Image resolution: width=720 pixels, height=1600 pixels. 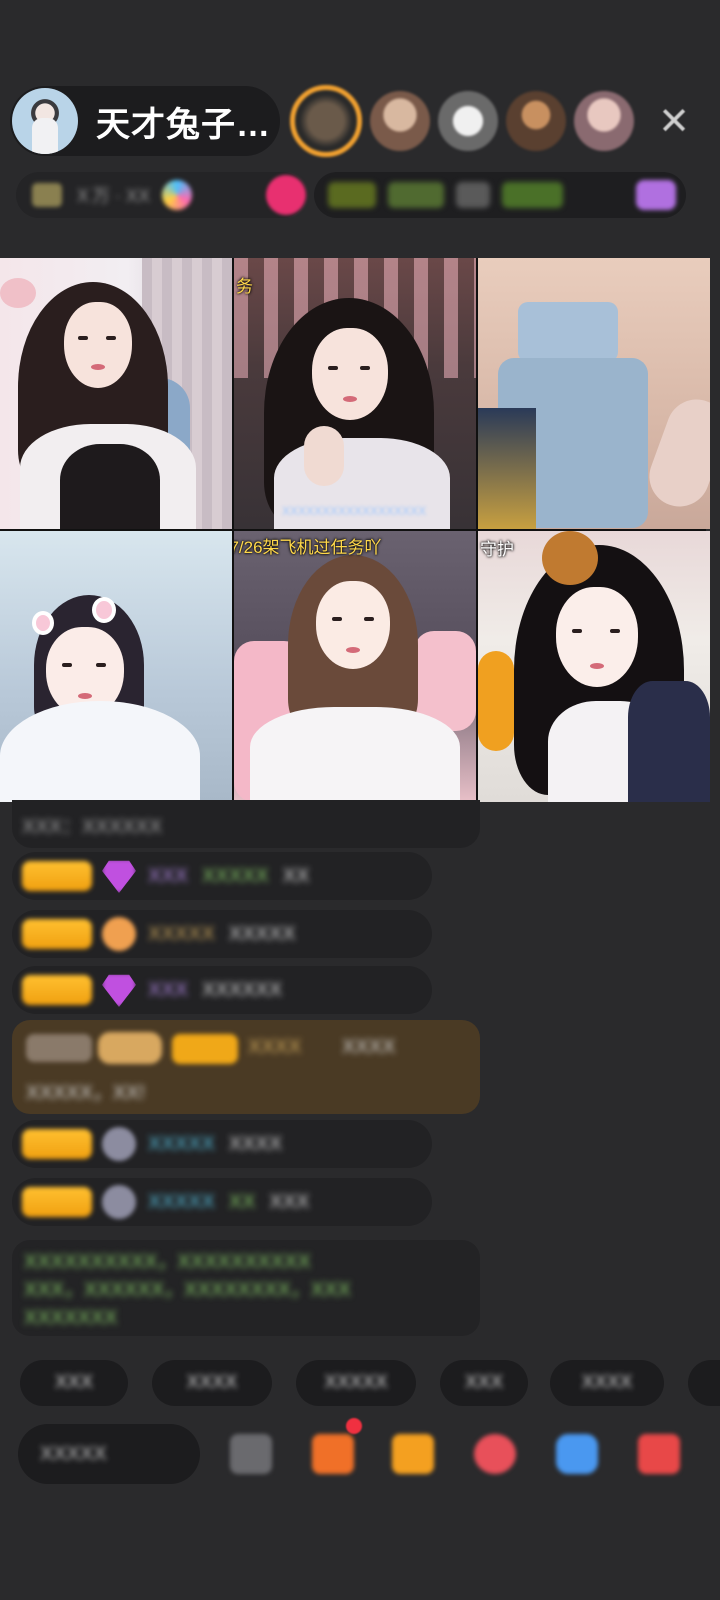 I want to click on chat-text: XXXXXX, so click(x=242, y=989).